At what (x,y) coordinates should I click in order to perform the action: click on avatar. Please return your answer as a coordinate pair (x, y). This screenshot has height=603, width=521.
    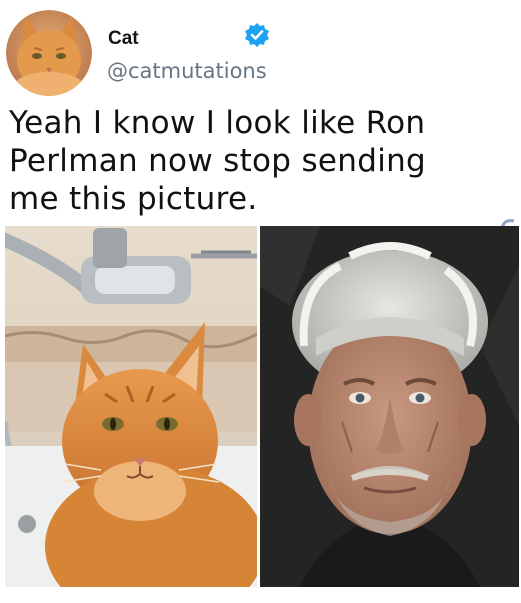
    Looking at the image, I should click on (49, 53).